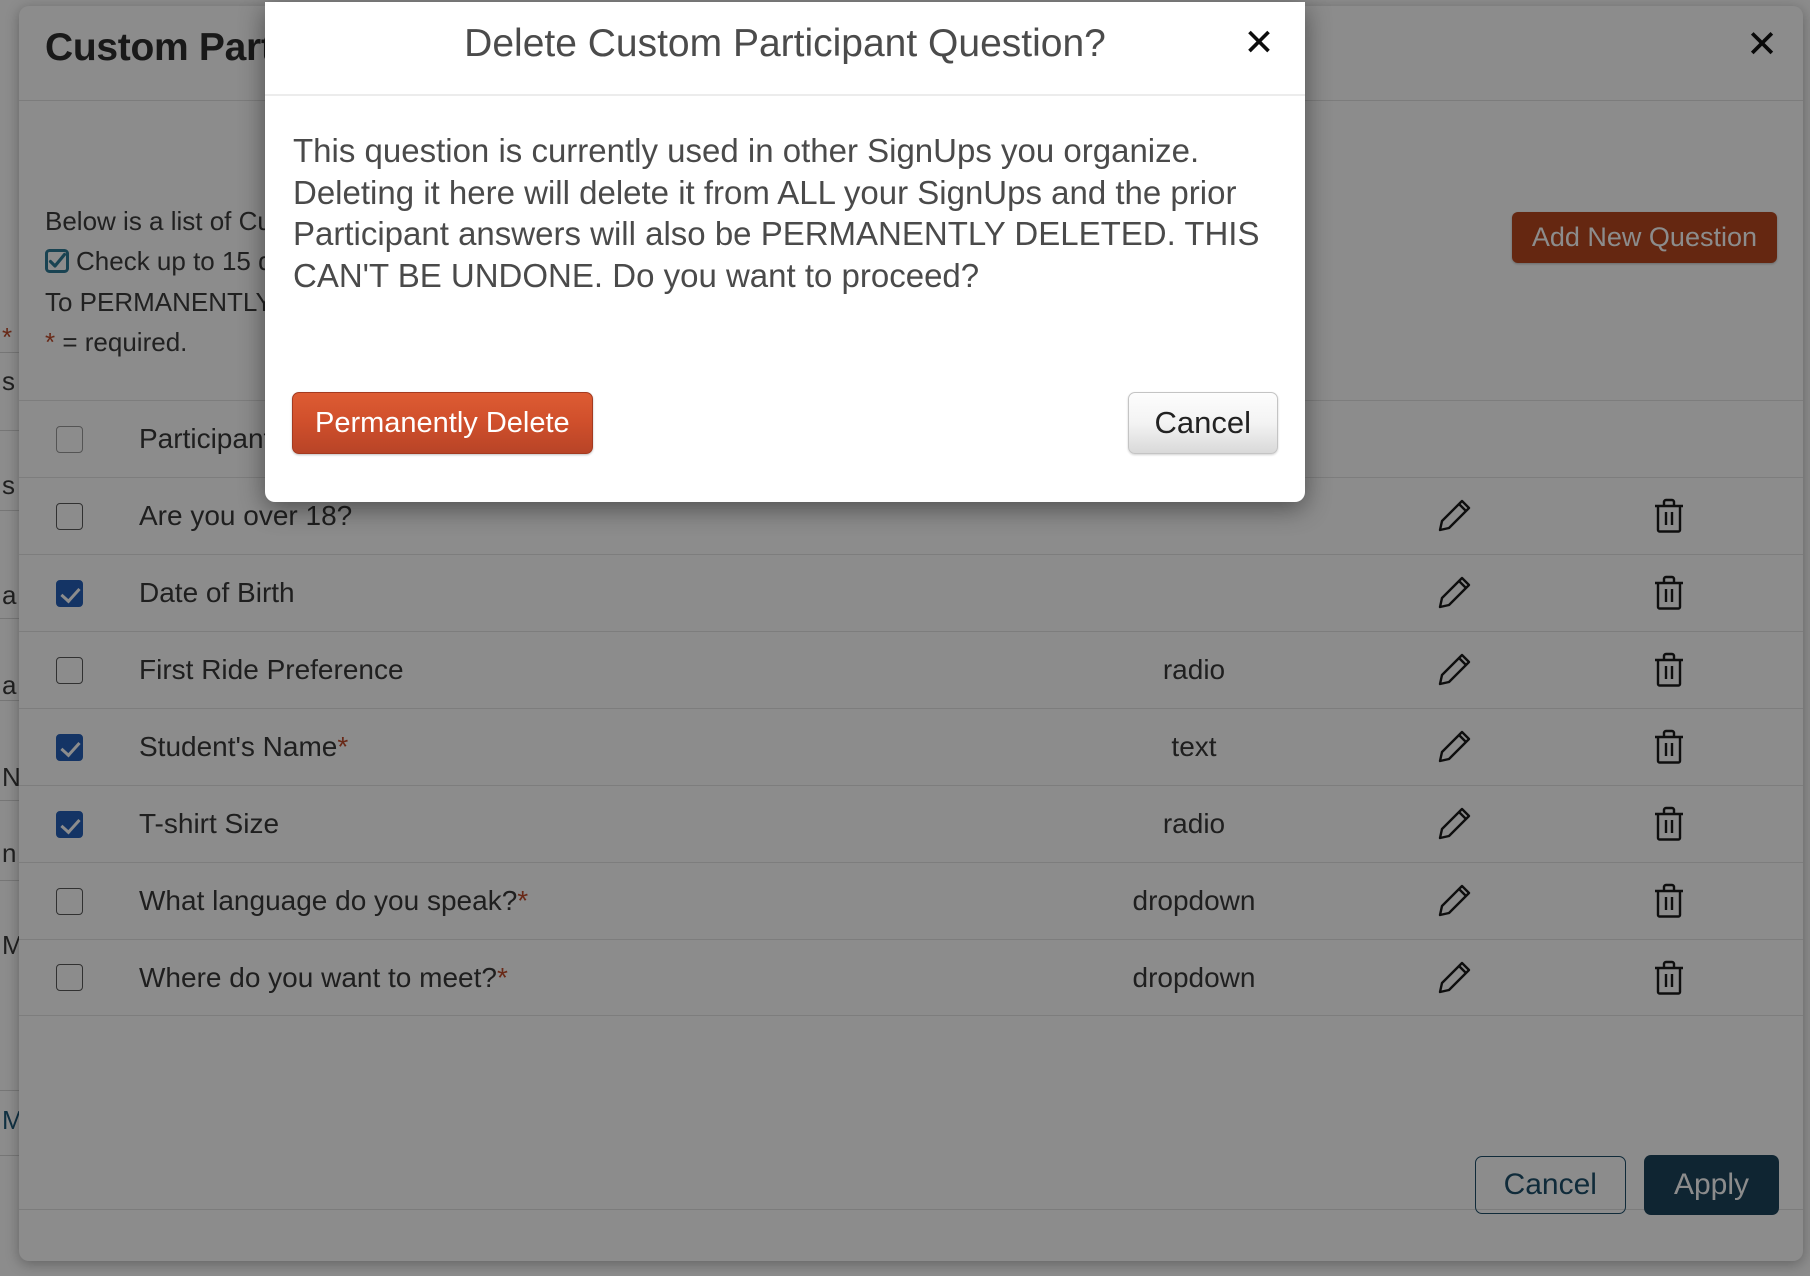  I want to click on question-label: T-shirt Size, so click(584, 824).